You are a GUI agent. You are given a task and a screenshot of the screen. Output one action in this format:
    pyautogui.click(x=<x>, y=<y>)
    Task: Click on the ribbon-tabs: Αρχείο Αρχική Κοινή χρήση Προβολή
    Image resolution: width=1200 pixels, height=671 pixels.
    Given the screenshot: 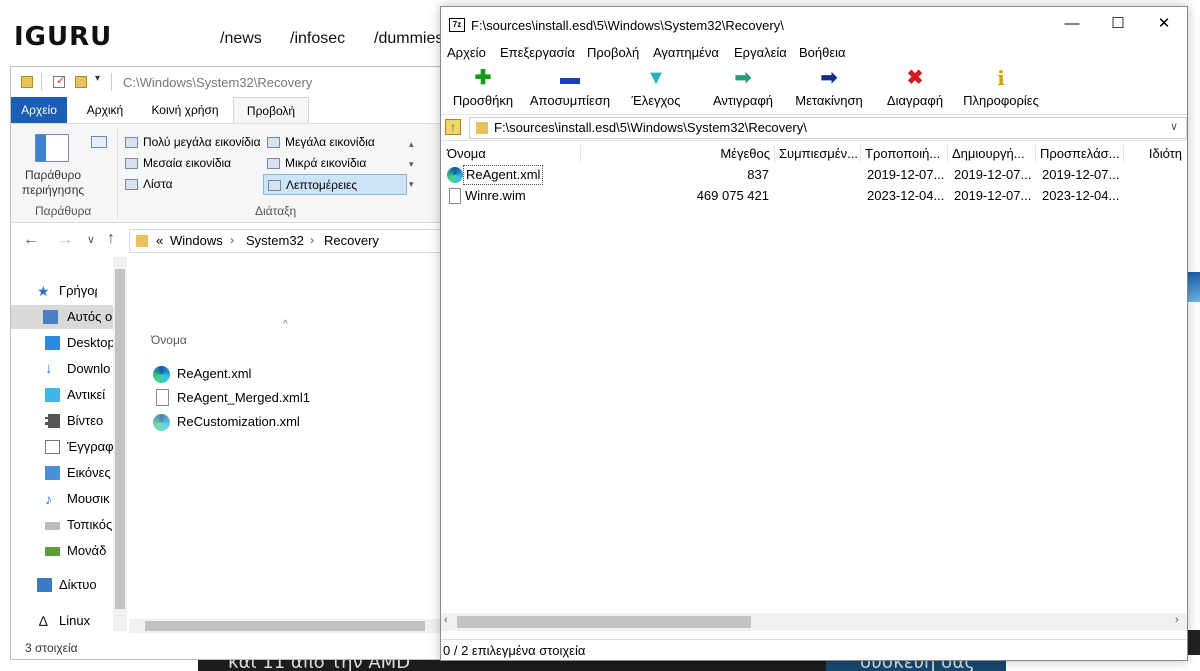 What is the action you would take?
    pyautogui.click(x=226, y=110)
    